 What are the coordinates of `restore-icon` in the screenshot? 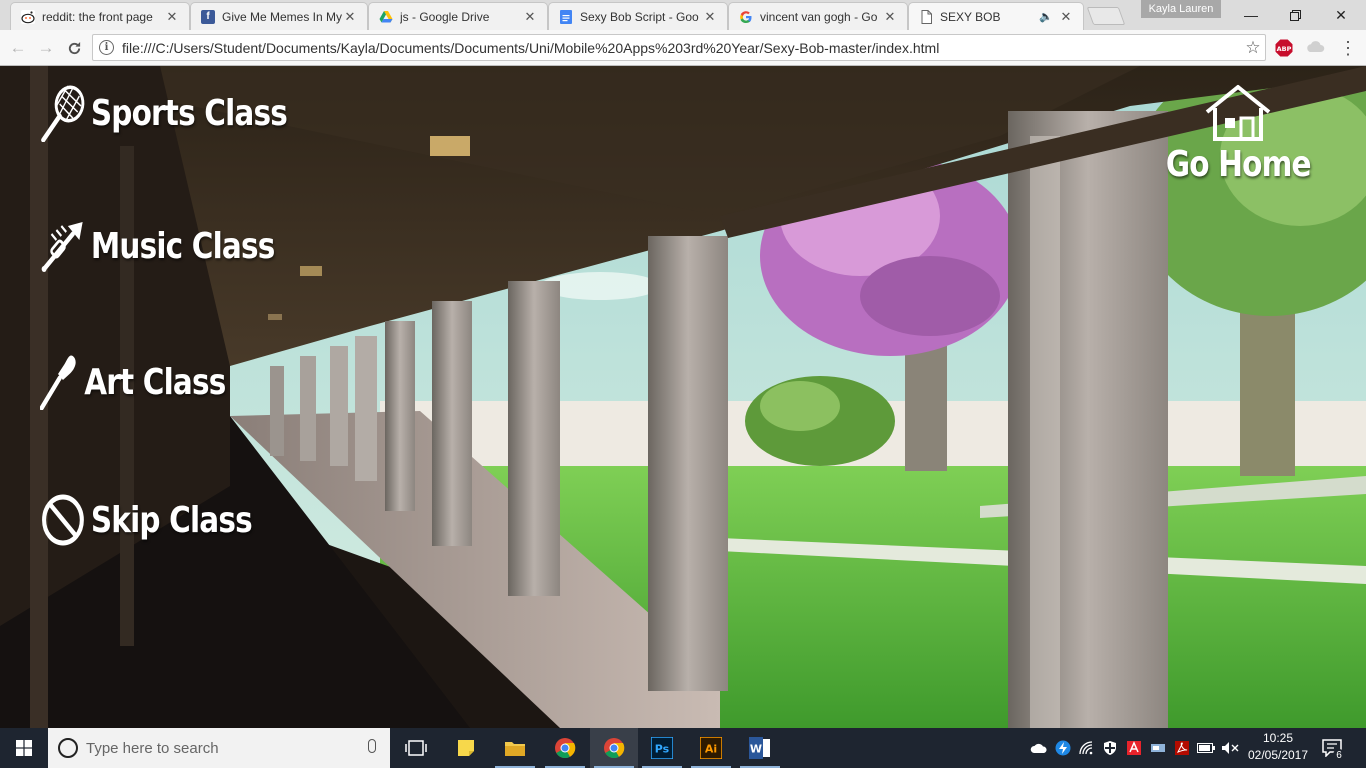 It's located at (1295, 15).